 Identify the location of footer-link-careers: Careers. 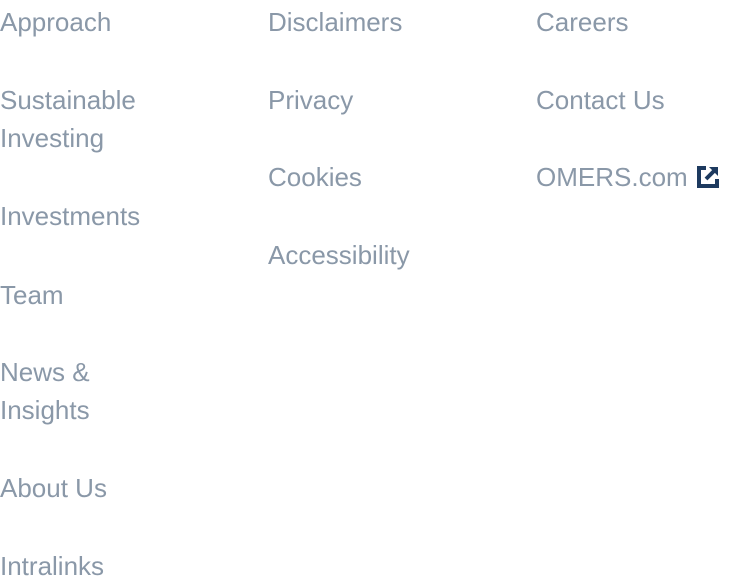
(582, 22).